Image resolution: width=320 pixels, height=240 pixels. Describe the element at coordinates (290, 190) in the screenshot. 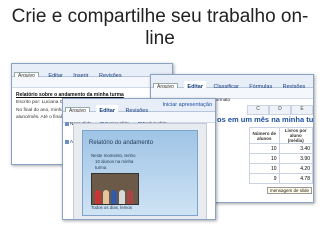

I see `tooltip: mensagem de slide` at that location.